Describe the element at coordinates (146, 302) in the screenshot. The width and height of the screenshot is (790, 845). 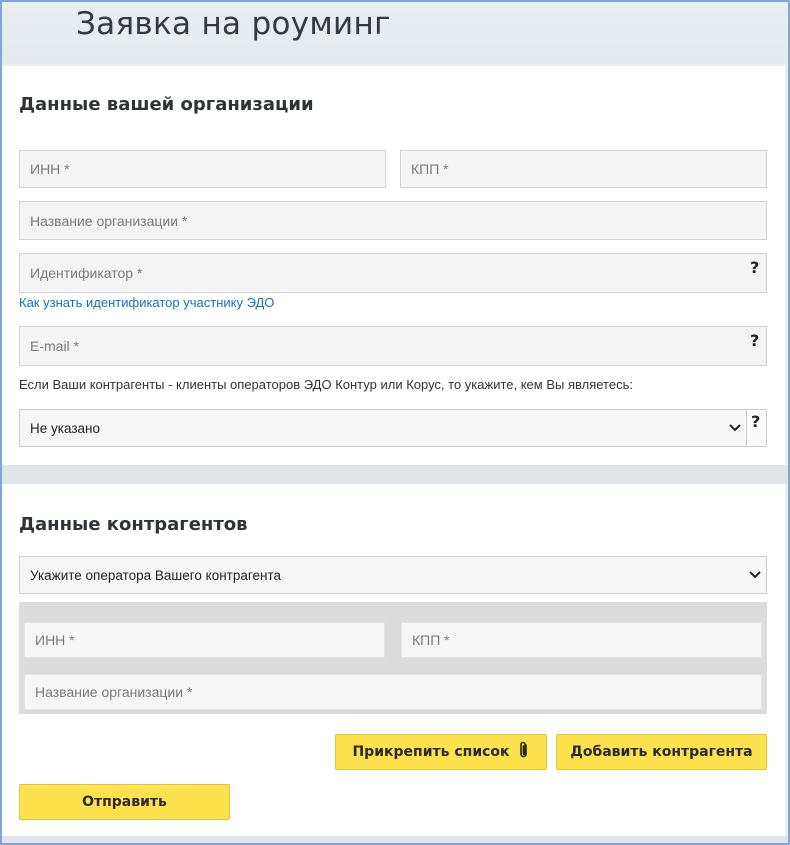
I see `identifier-help-link: Как узнать идентификатор участнику ЭДО` at that location.